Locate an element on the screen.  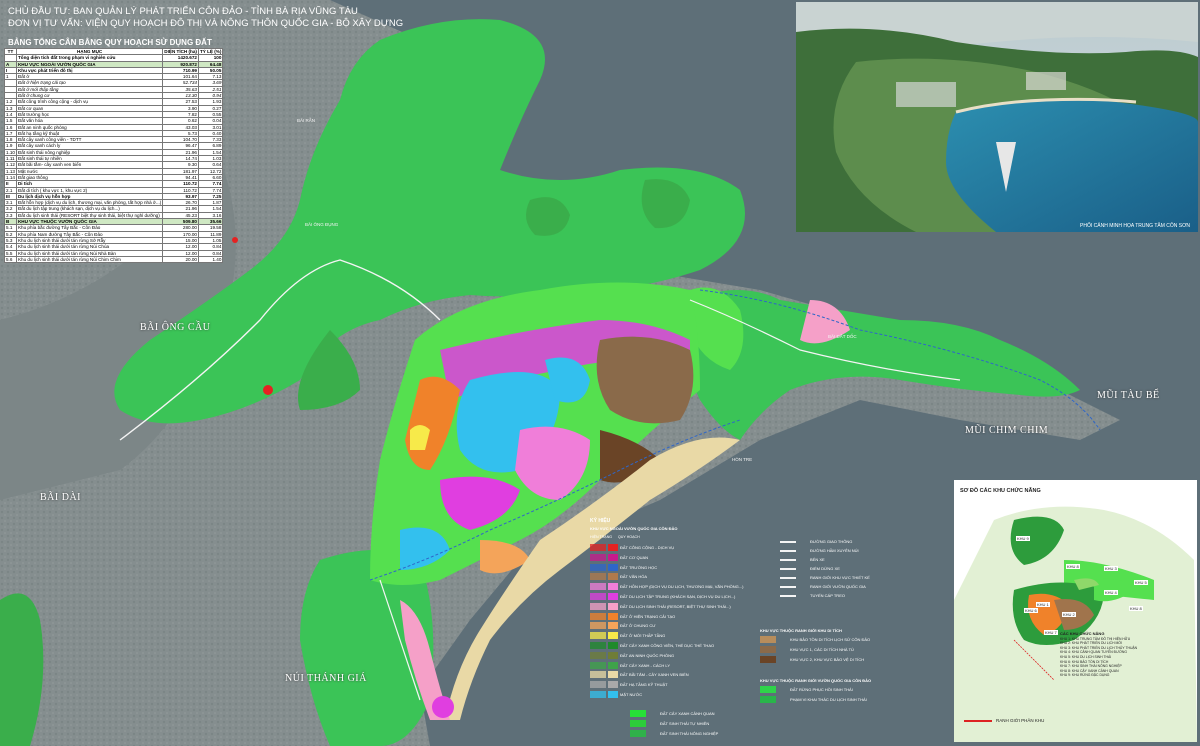
land-balance-title: BẢNG TỔNG CÂN BẰNG QUY HOẠCH SỬ DỤNG ĐẤT is located at coordinates (110, 42).